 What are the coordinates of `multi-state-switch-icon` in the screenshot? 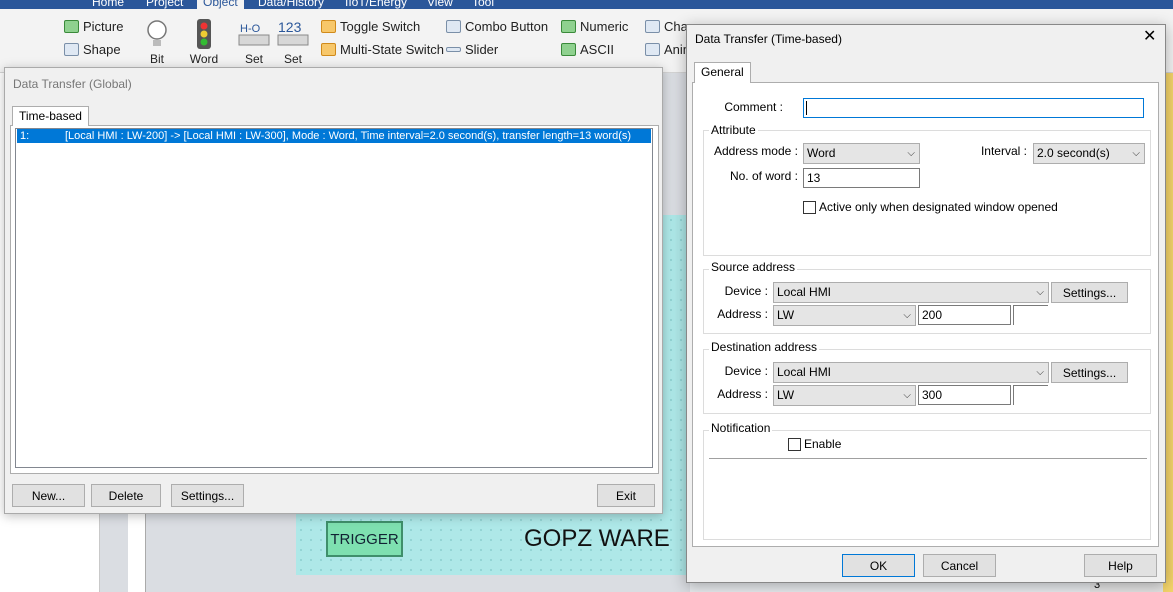 It's located at (328, 49).